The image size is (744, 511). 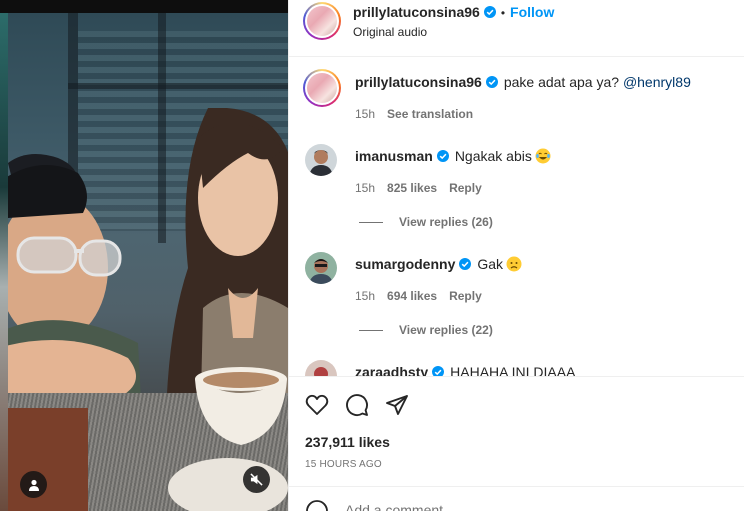 I want to click on like-button, so click(x=317, y=405).